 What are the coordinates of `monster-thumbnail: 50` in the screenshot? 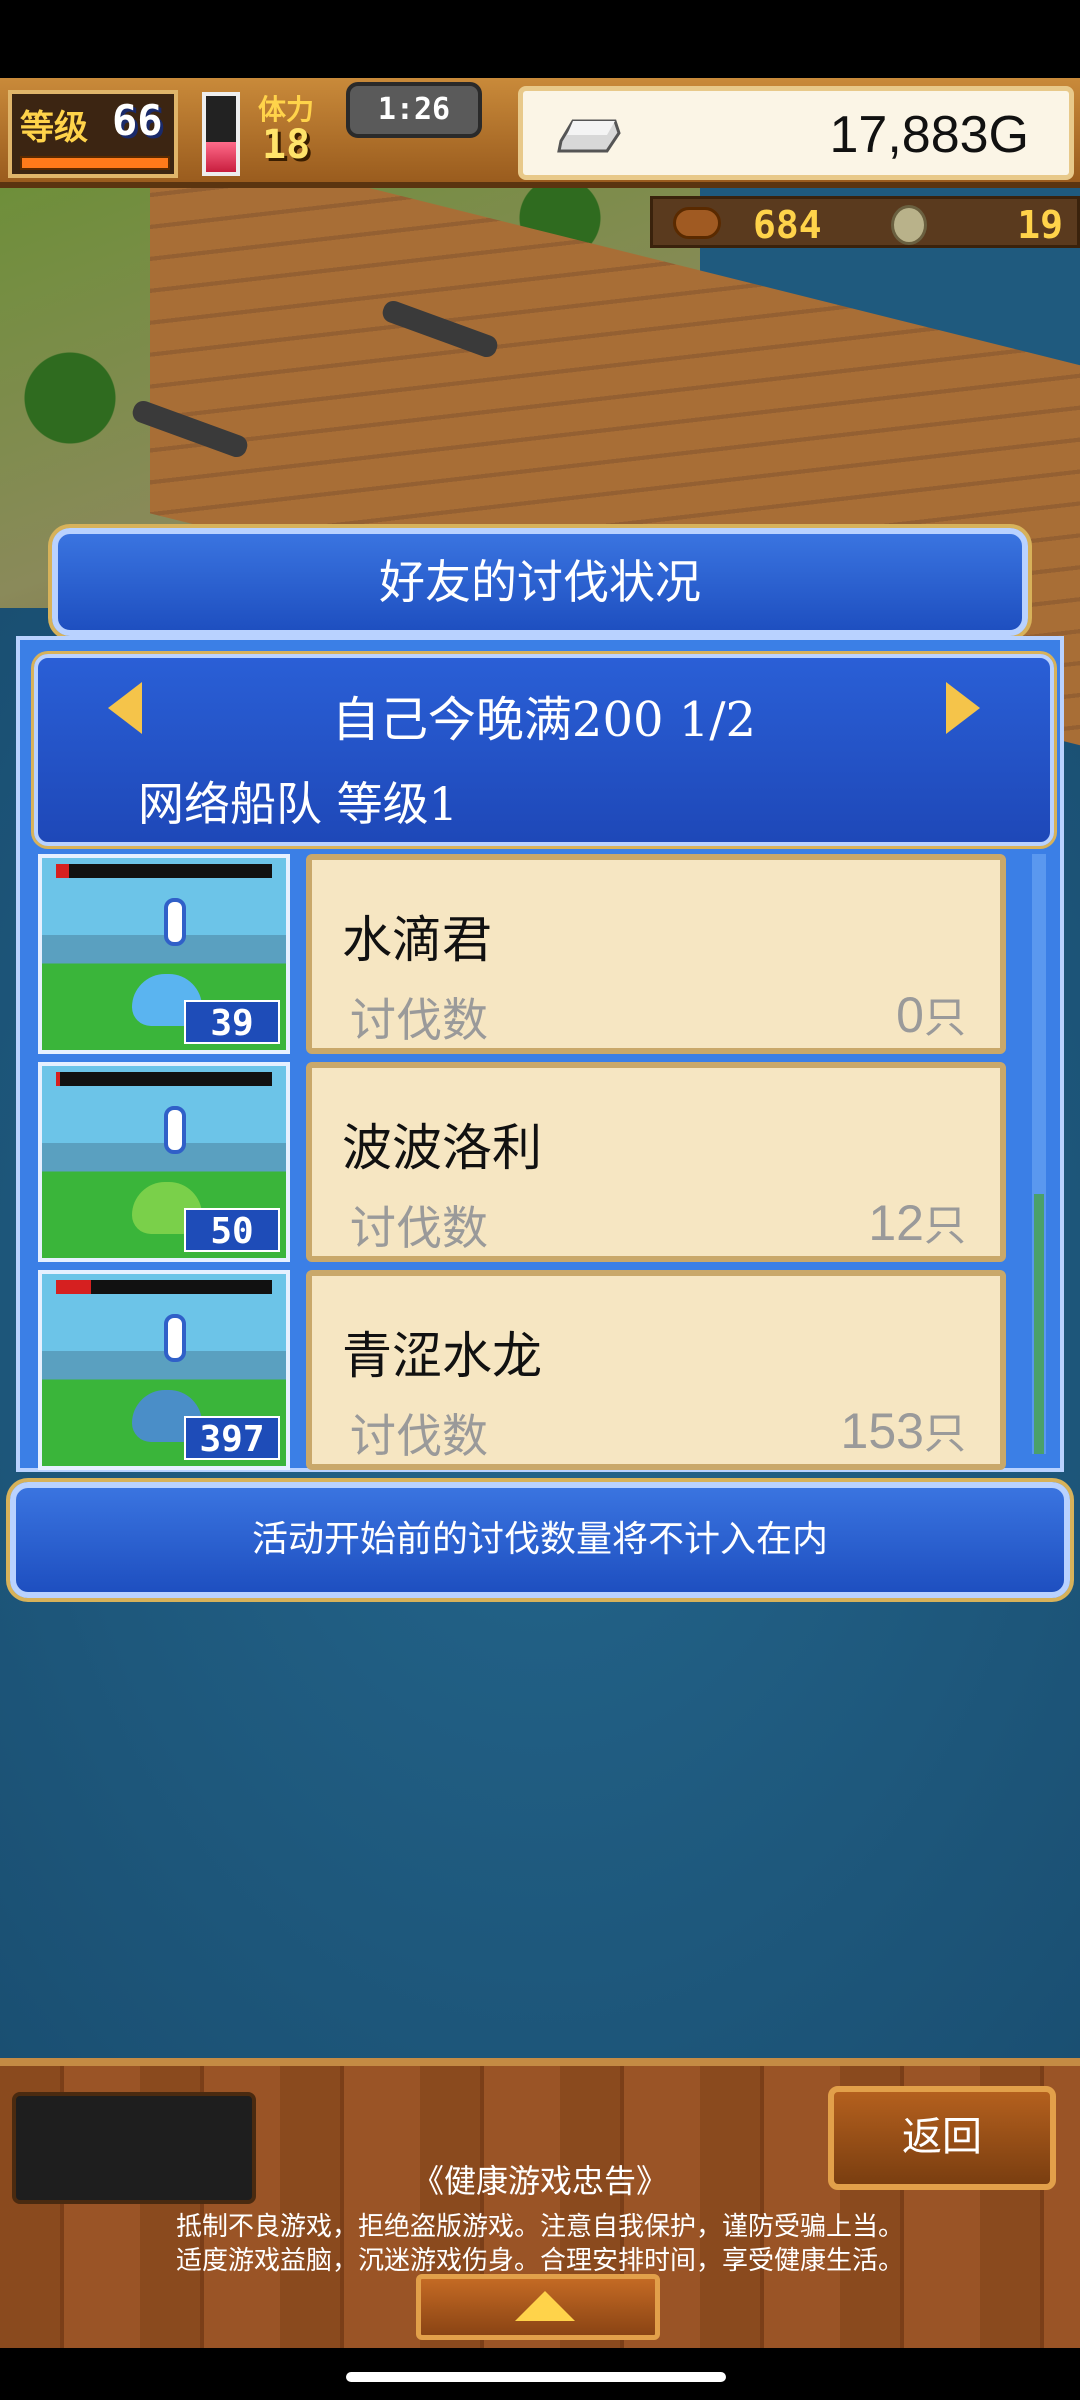 It's located at (164, 1162).